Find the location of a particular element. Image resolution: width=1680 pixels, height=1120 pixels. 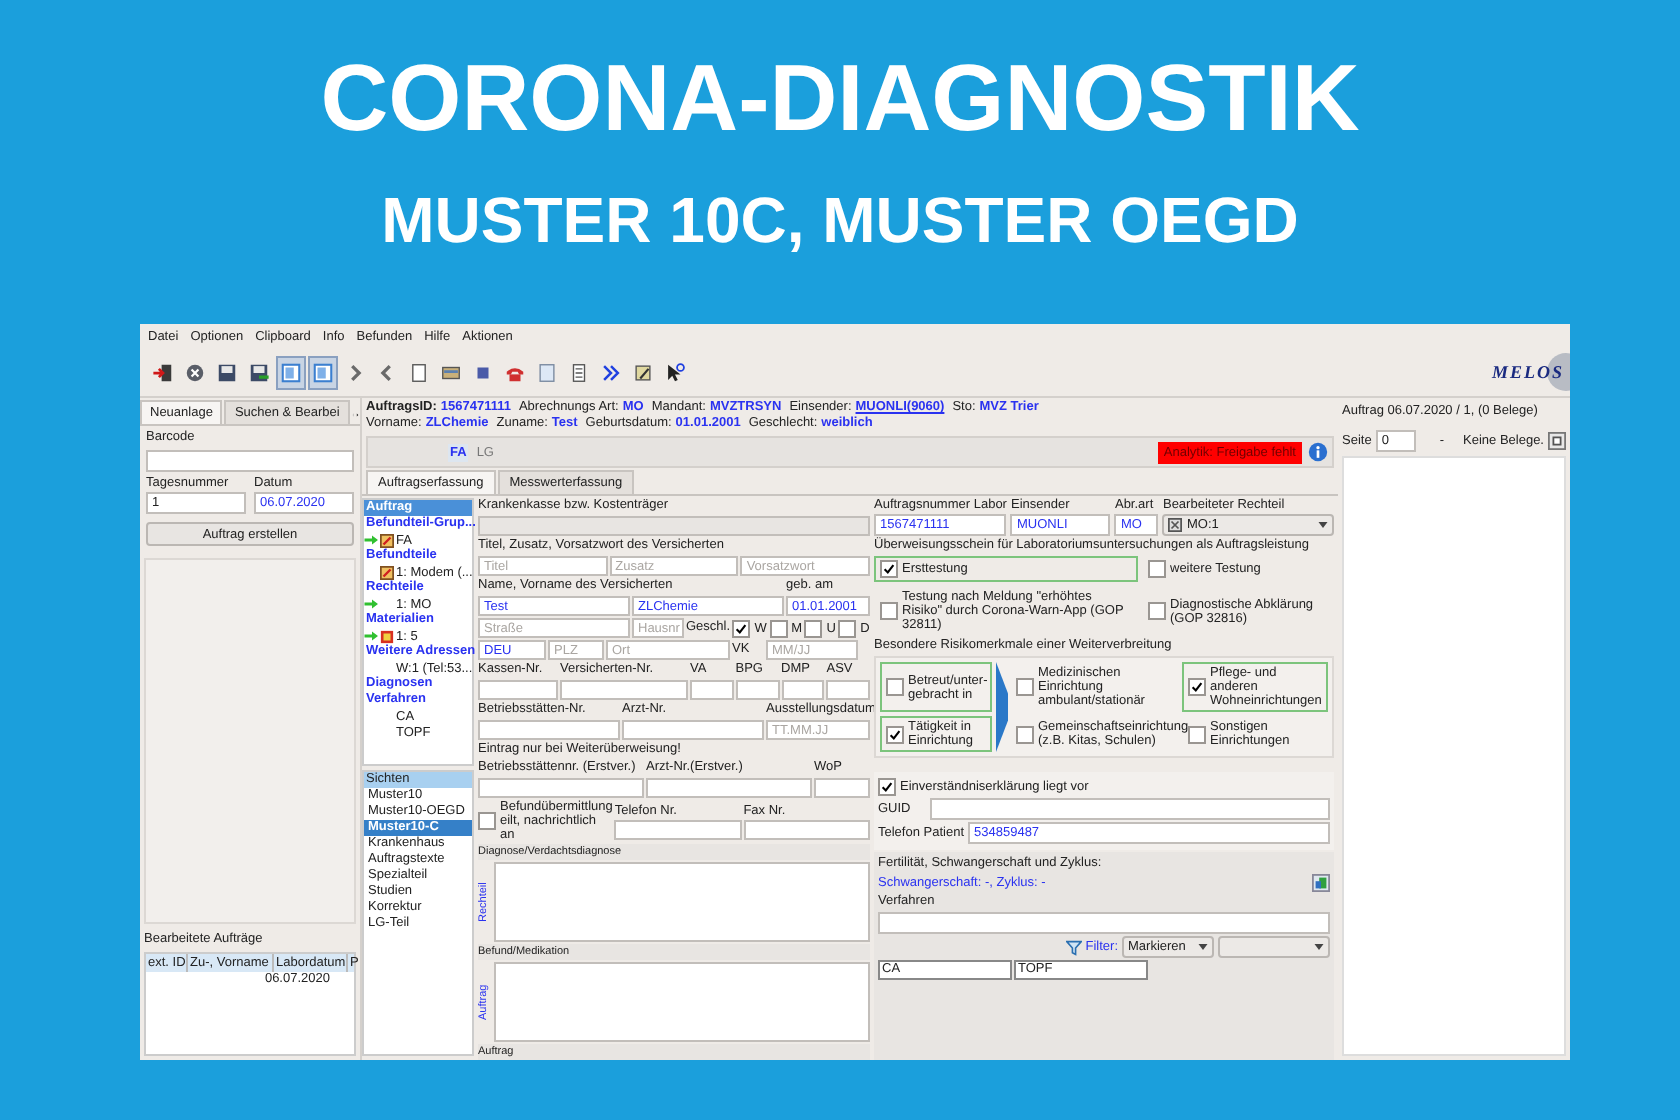

page-icon is located at coordinates (419, 372).